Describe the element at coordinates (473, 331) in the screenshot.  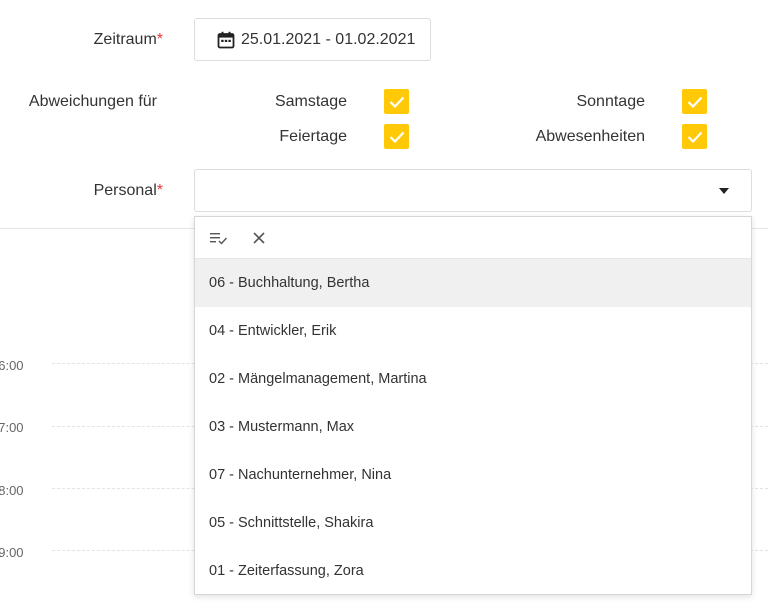
I see `dropdown-option: 04 - Entwickler, Erik` at that location.